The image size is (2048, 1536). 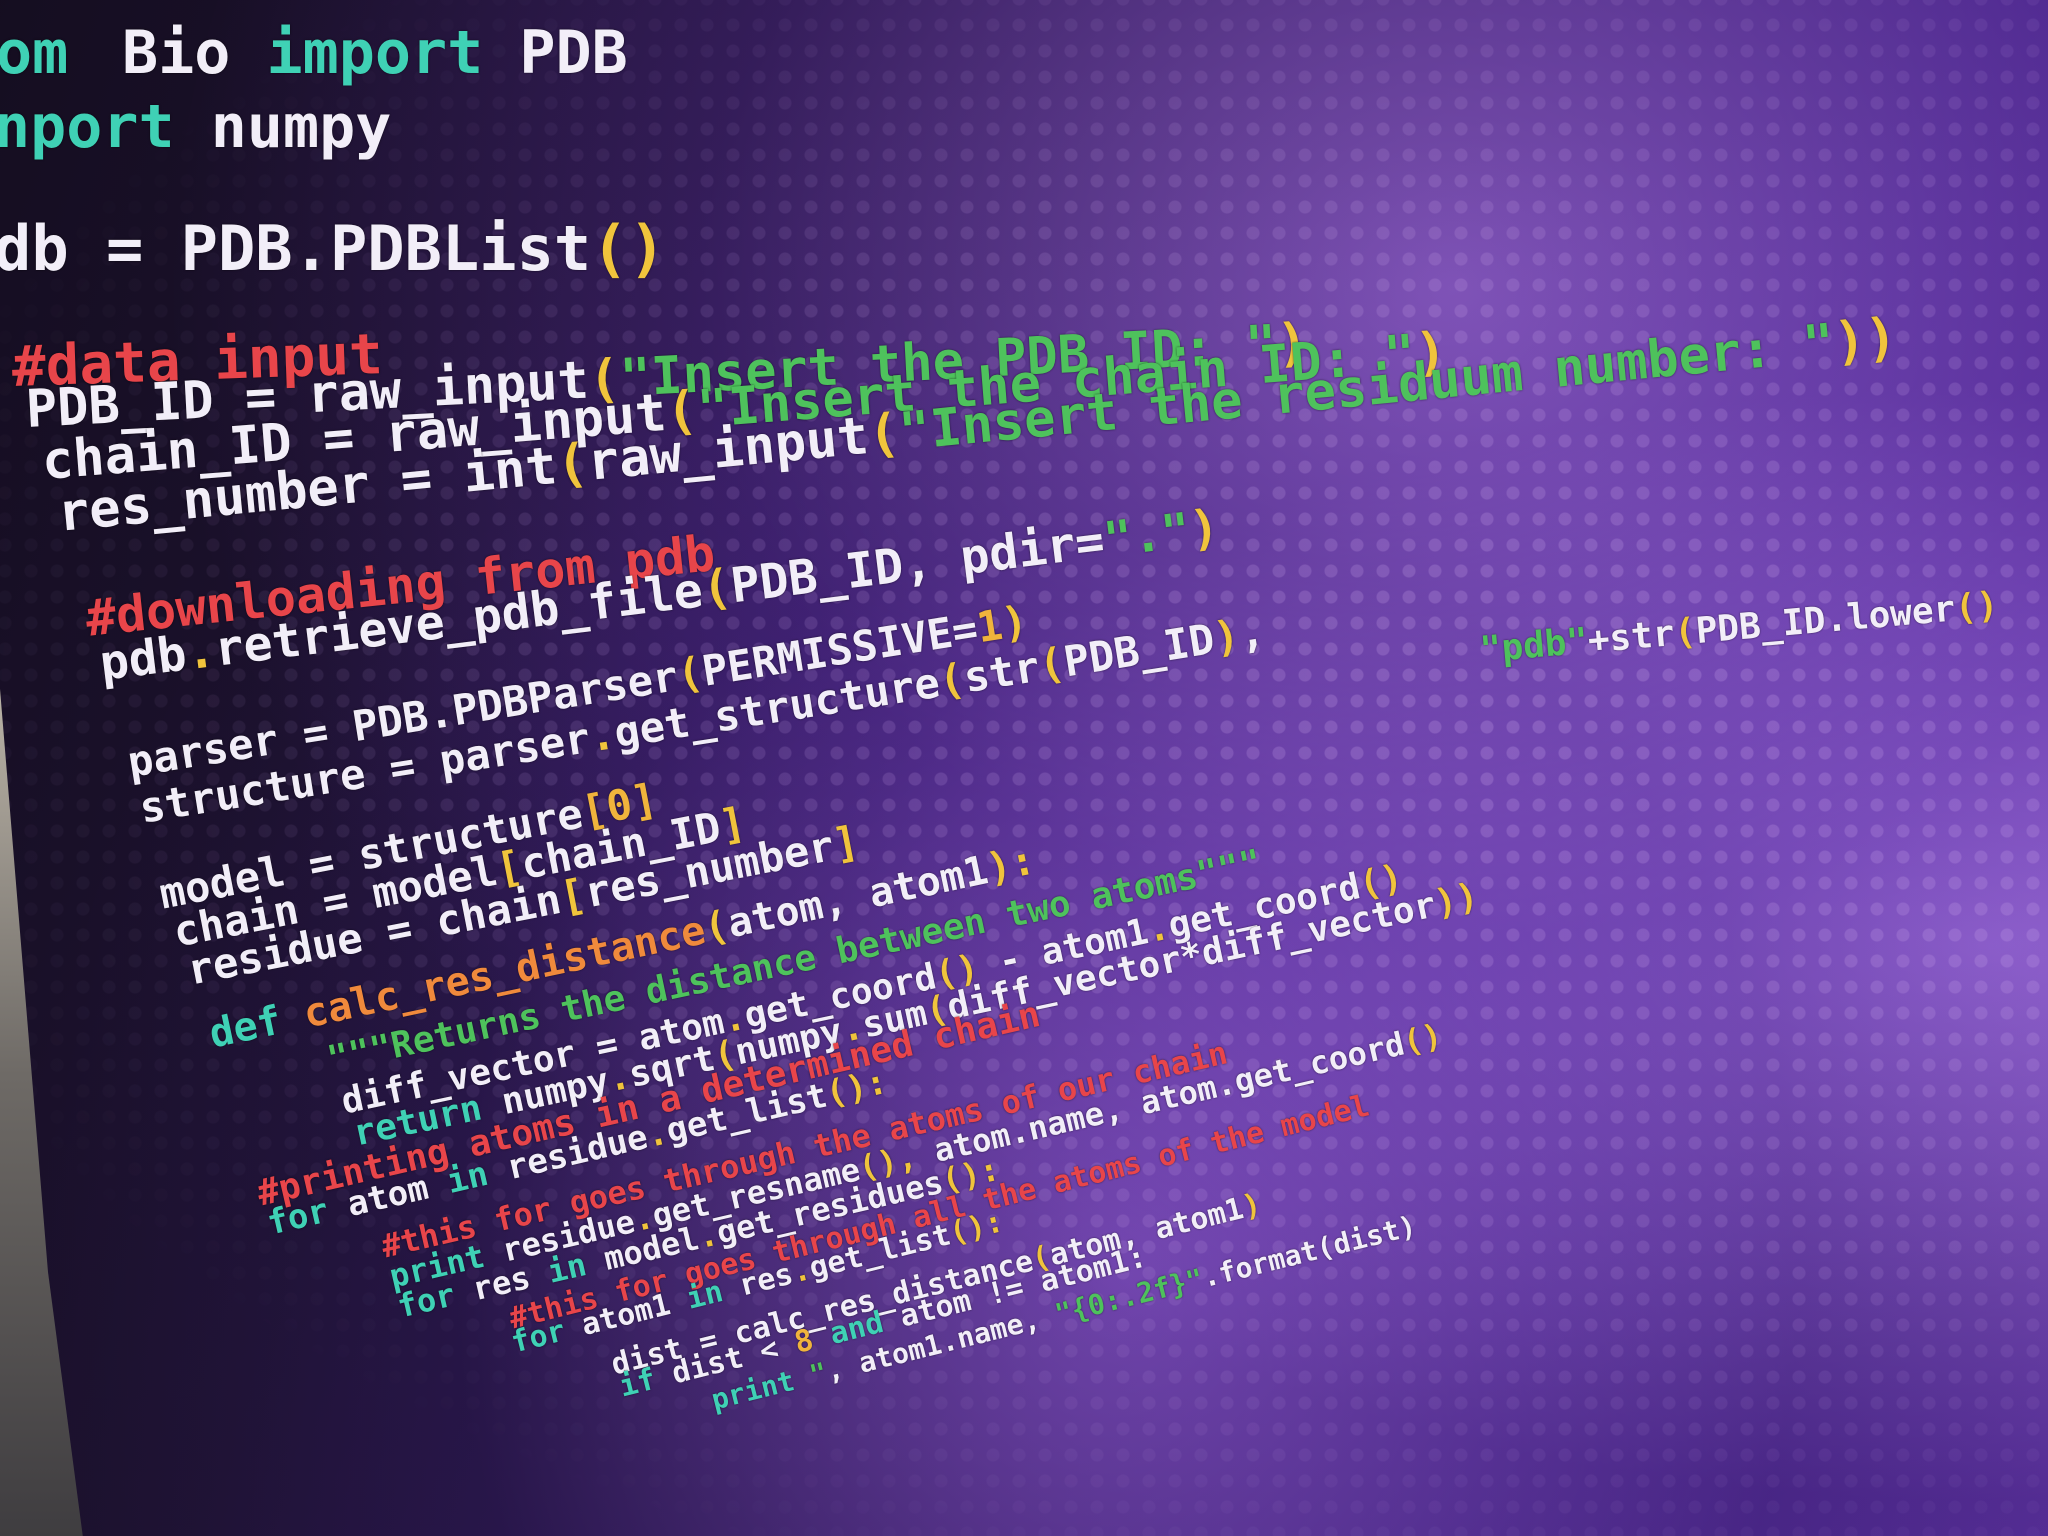 I want to click on code-token: ,, so click(x=1264, y=630).